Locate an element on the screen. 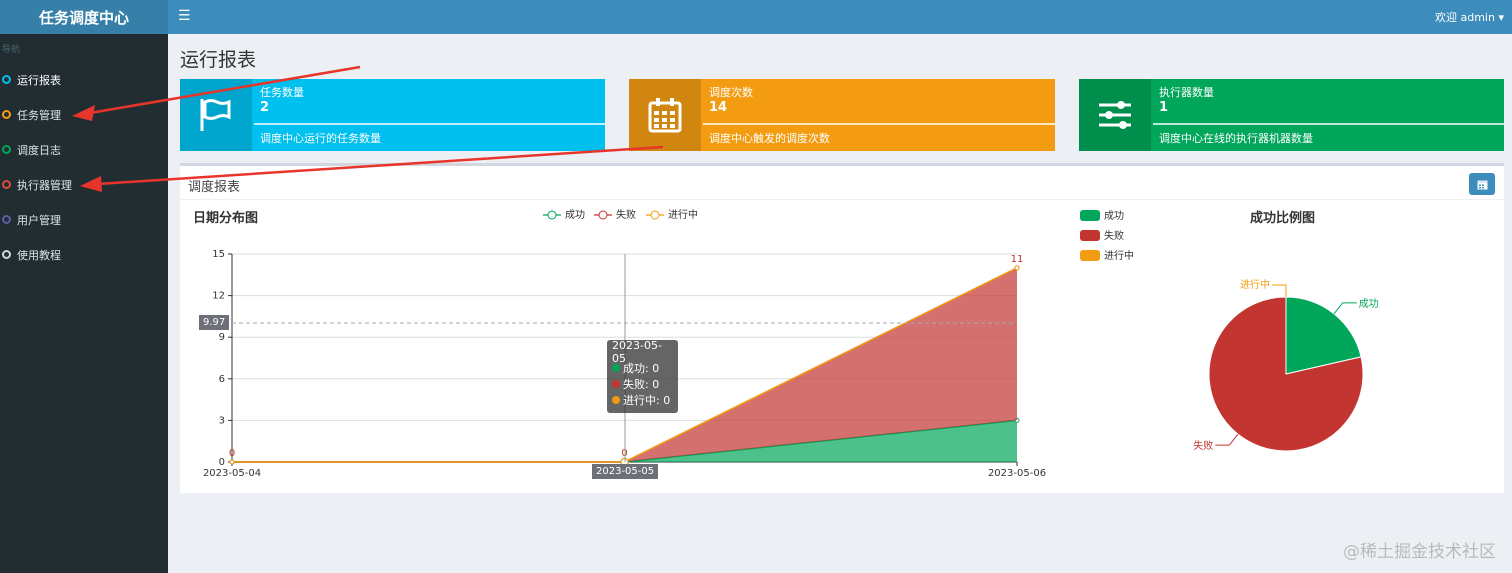 This screenshot has height=573, width=1512. panel-title: 调度报表 is located at coordinates (214, 187).